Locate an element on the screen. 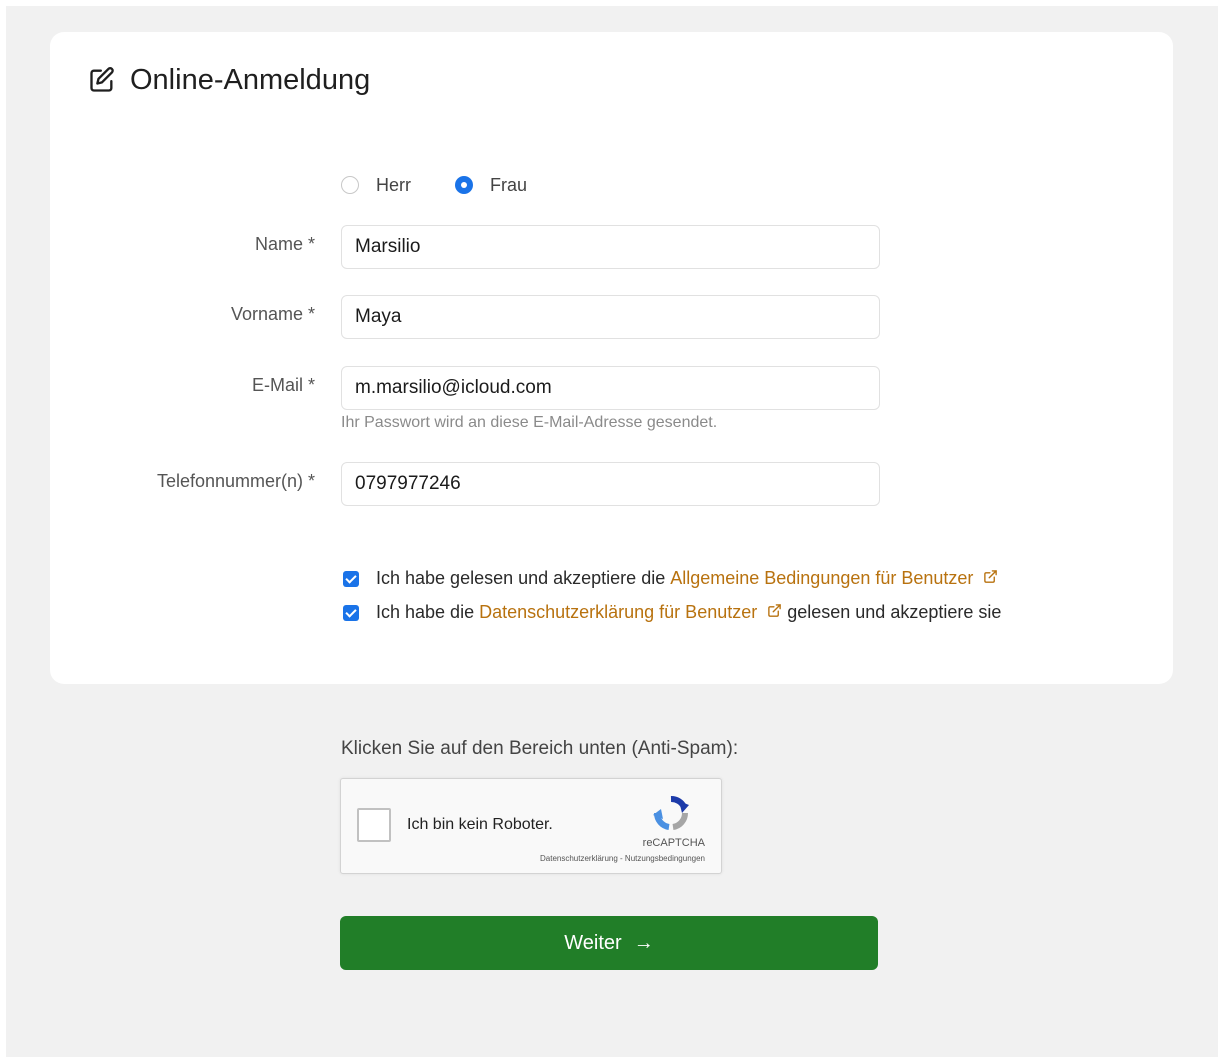 The image size is (1218, 1057). terms-text: Ich habe gelesen und akzeptiere die is located at coordinates (521, 578).